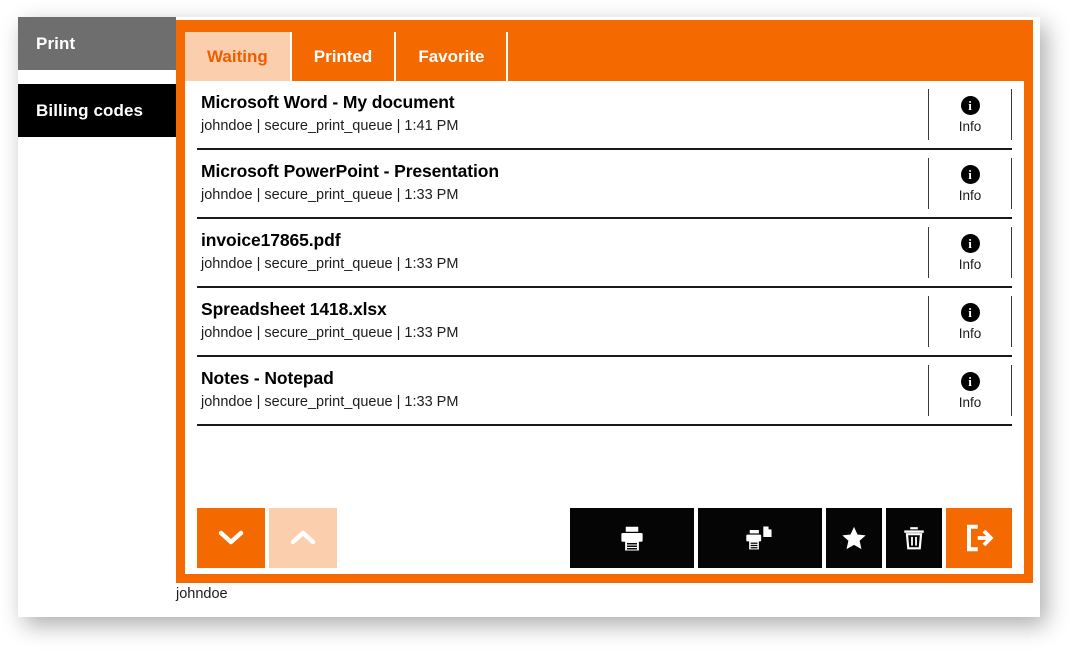  I want to click on tab-label: Waiting, so click(237, 56).